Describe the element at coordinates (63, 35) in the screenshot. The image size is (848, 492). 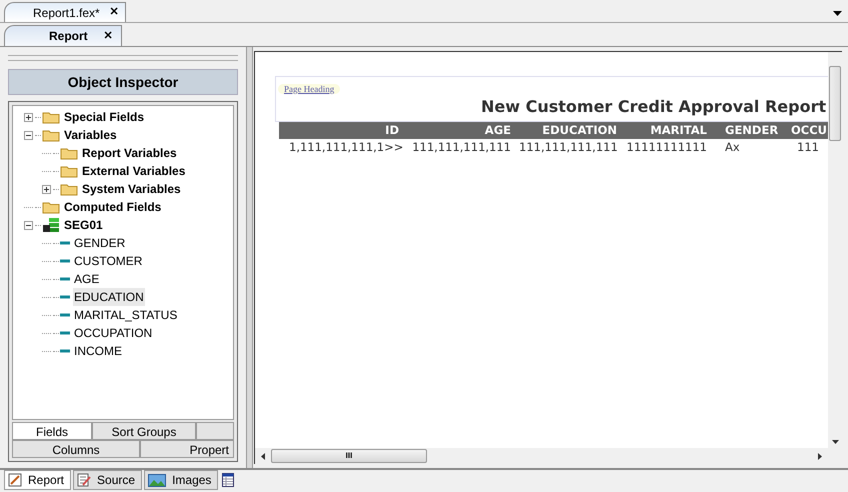
I see `view-tab: Report ✕` at that location.